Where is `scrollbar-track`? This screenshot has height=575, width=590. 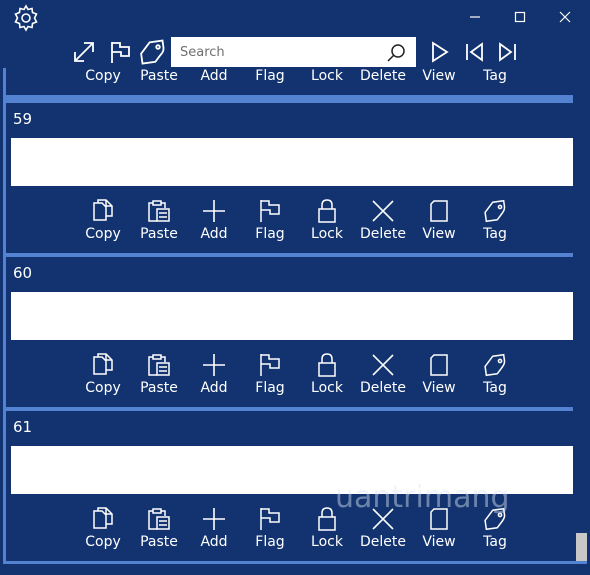
scrollbar-track is located at coordinates (580, 314).